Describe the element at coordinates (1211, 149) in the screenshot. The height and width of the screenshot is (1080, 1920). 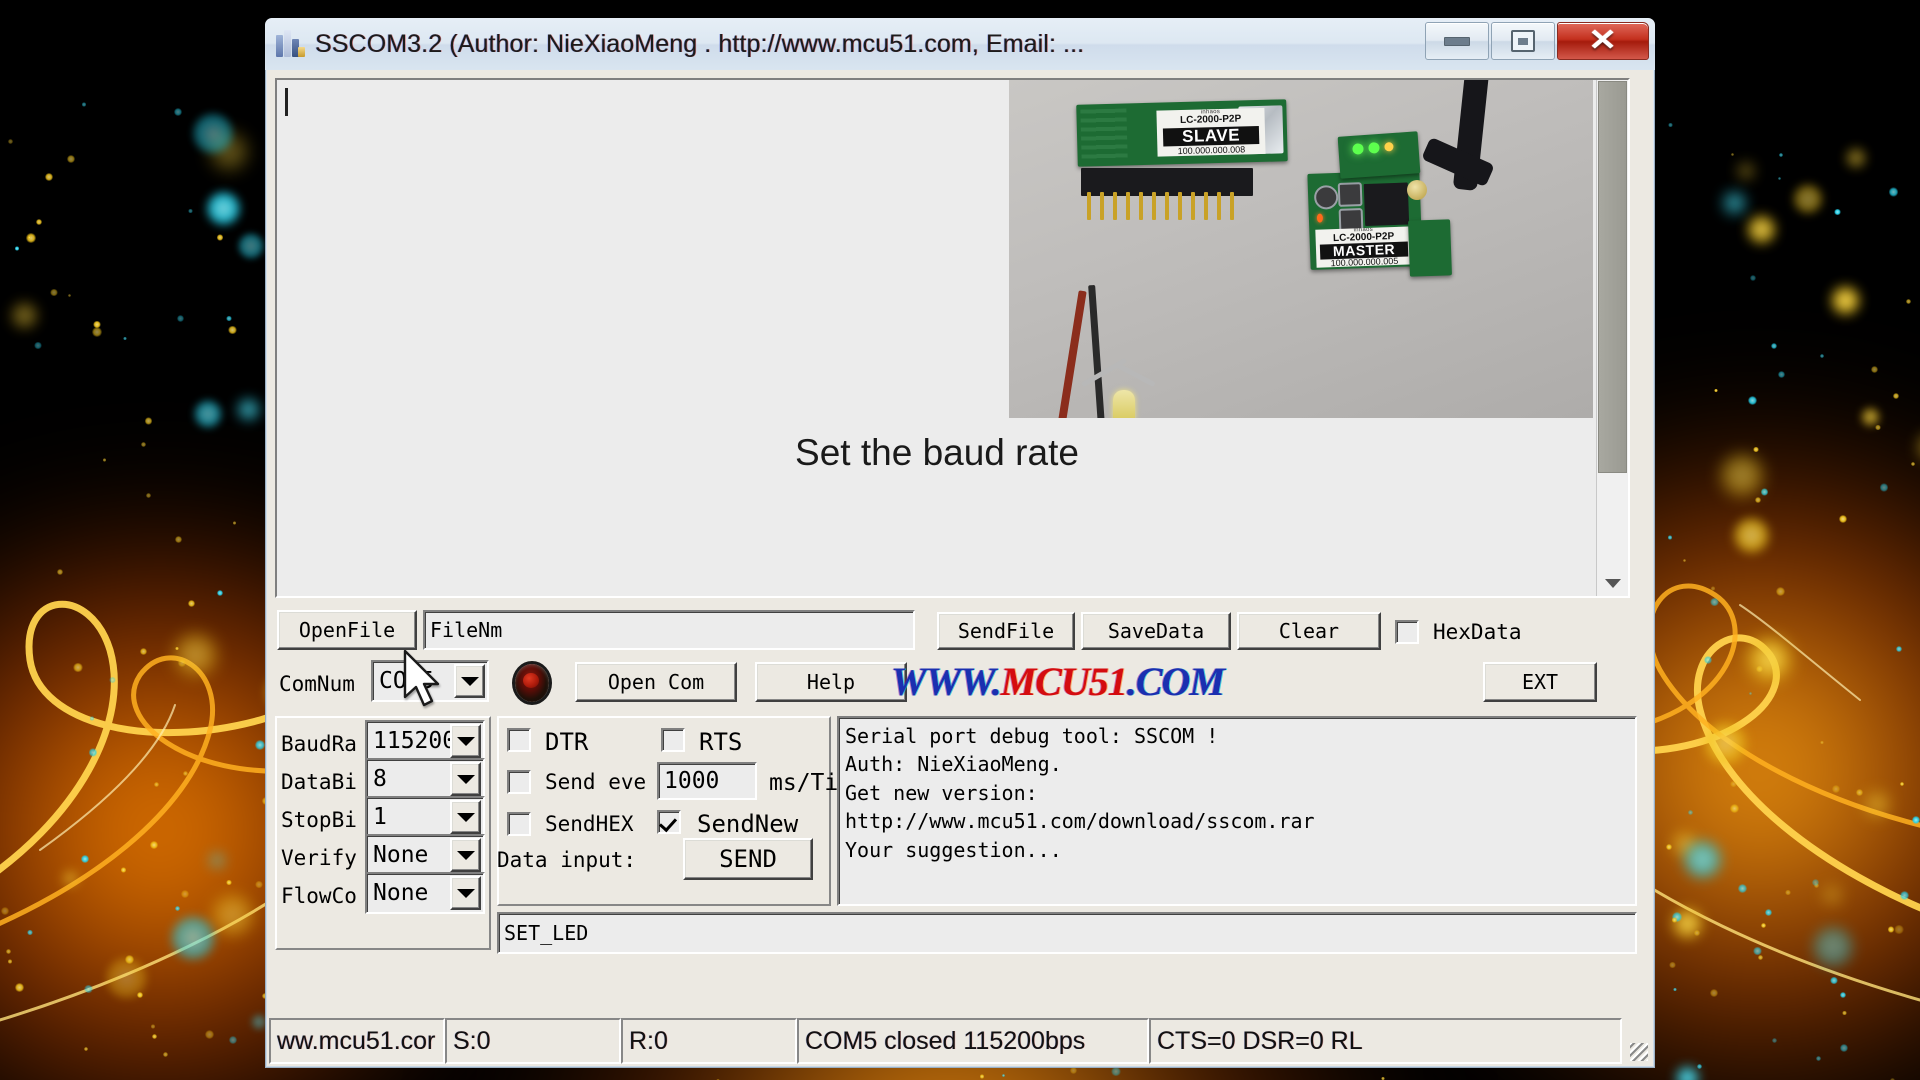
I see `slave-serial: 100.000.000.008` at that location.